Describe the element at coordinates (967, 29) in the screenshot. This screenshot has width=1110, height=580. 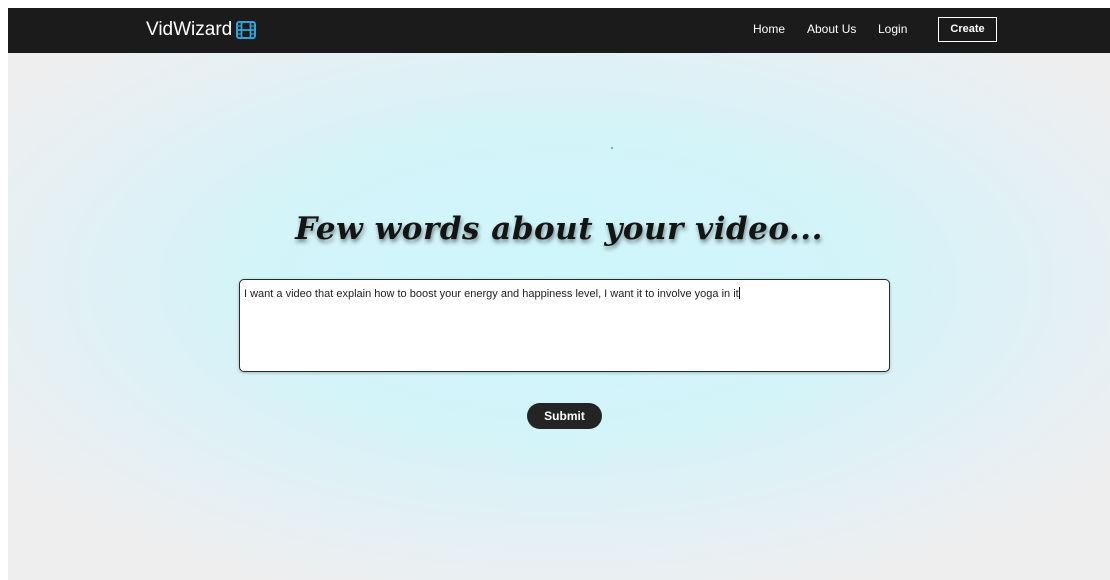
I see `create-button: Create` at that location.